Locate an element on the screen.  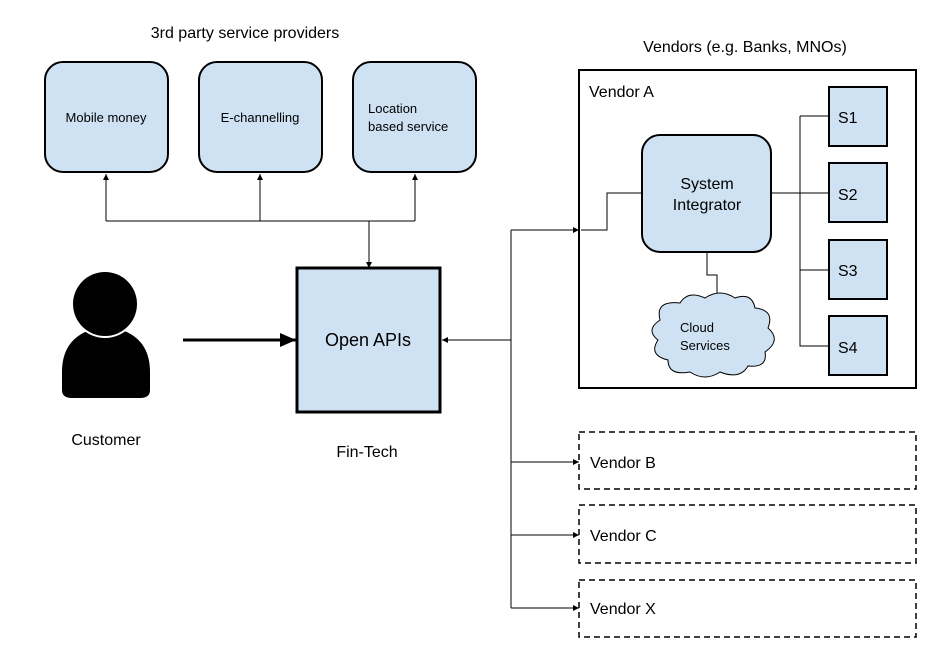
vendors-title: Vendors (e.g. Banks, MNOs) is located at coordinates (745, 47).